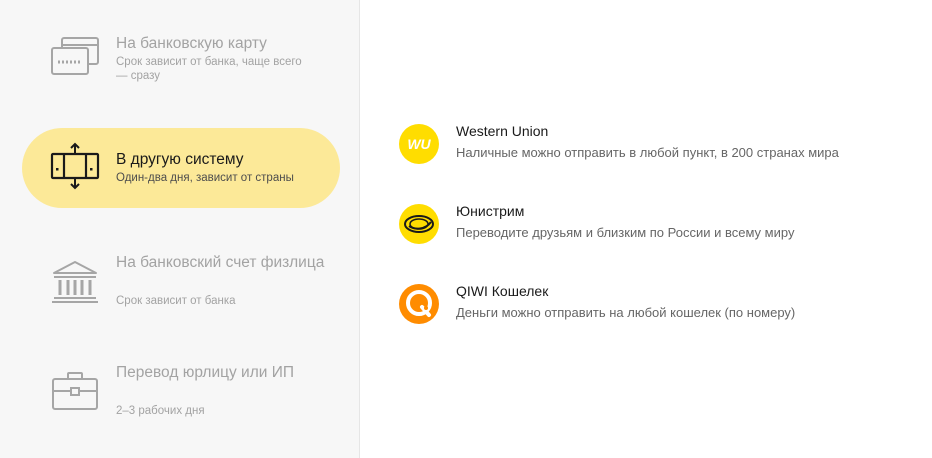 The height and width of the screenshot is (458, 932). I want to click on bank-card-icon, so click(75, 60).